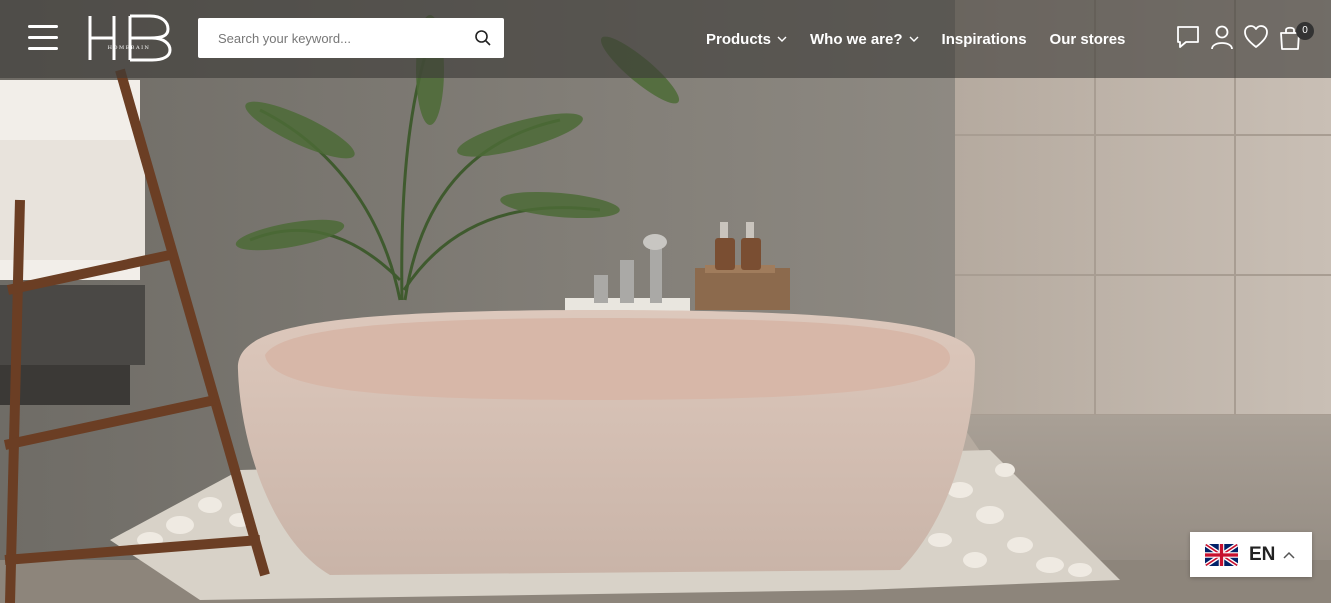 This screenshot has height=603, width=1331. Describe the element at coordinates (1222, 37) in the screenshot. I see `user-icon` at that location.